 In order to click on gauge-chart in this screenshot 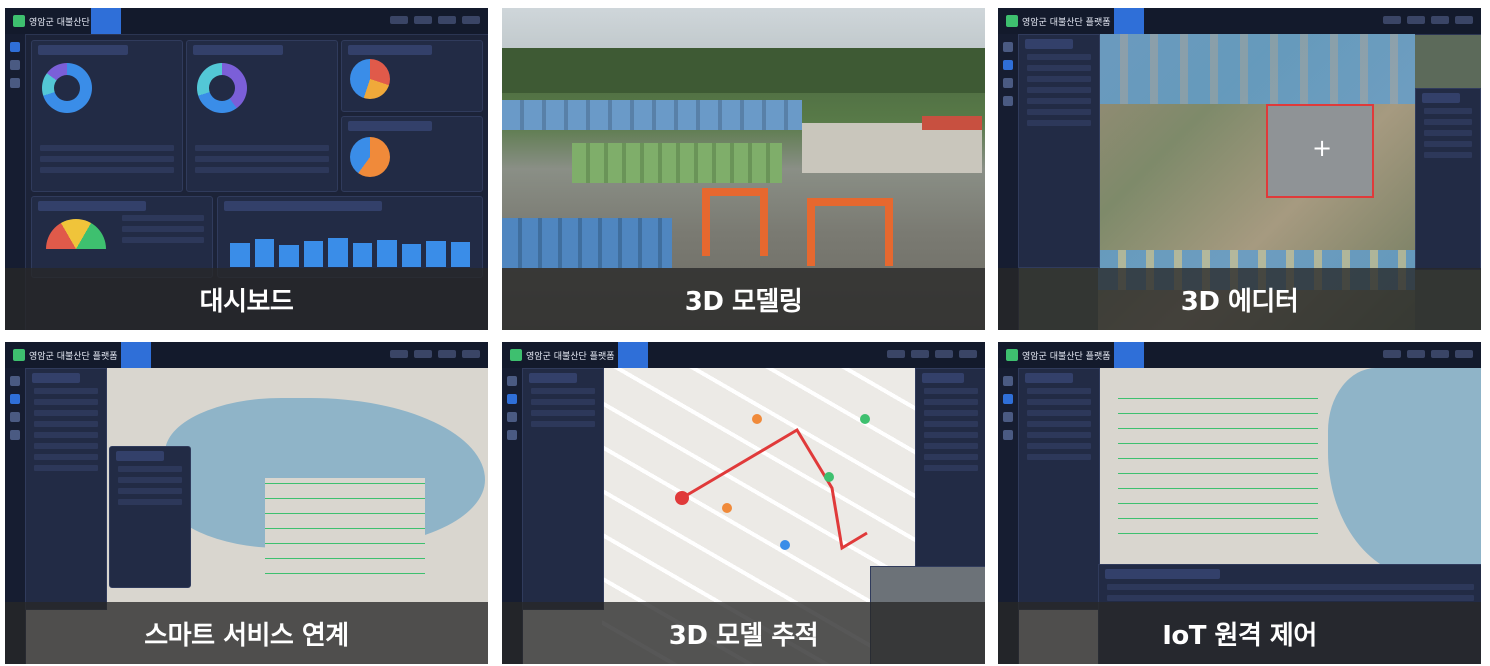, I will do `click(76, 234)`.